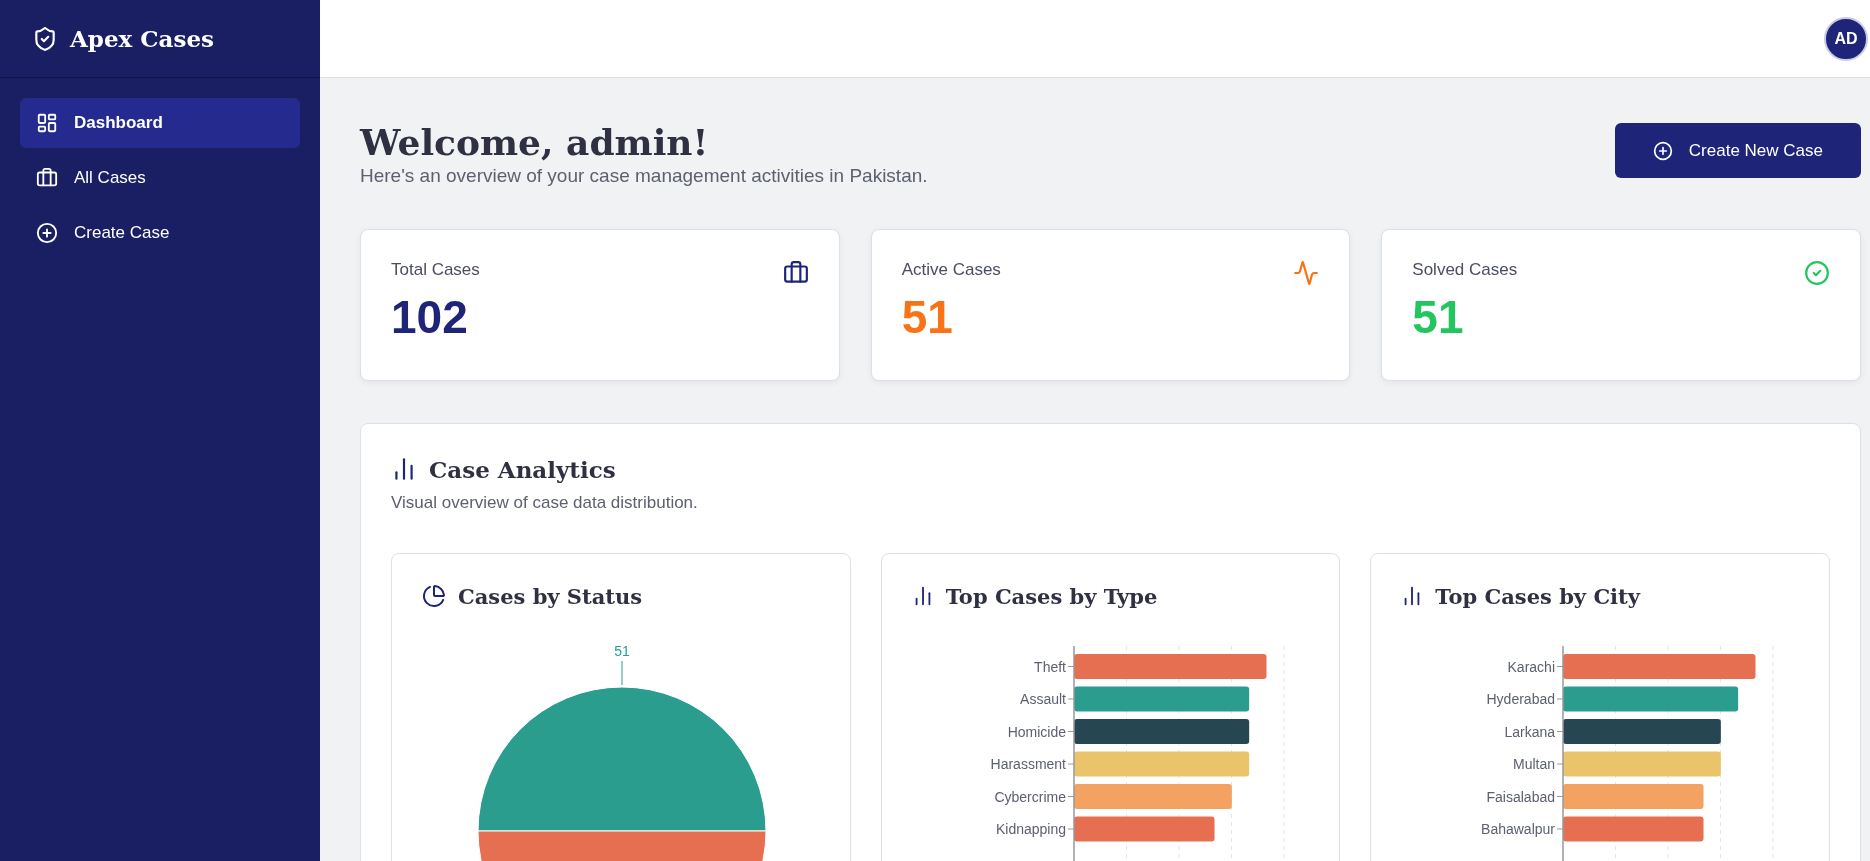 This screenshot has width=1870, height=861. What do you see at coordinates (1534, 763) in the screenshot?
I see `axis-label: Multan` at bounding box center [1534, 763].